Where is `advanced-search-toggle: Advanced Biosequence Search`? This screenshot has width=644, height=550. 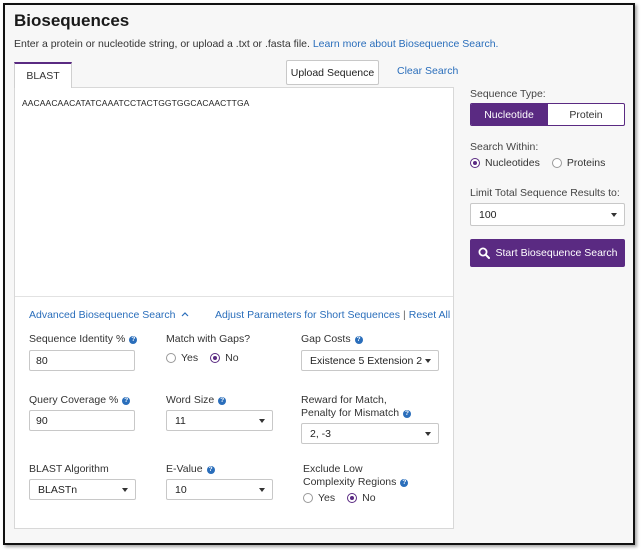
advanced-search-toggle: Advanced Biosequence Search is located at coordinates (109, 315).